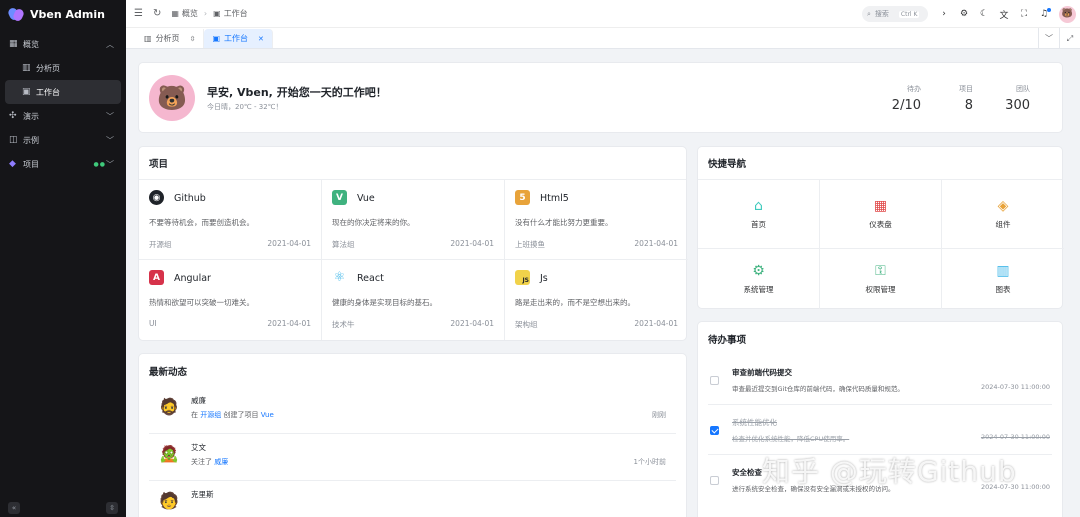  I want to click on news-time: 1个小时前, so click(649, 462).